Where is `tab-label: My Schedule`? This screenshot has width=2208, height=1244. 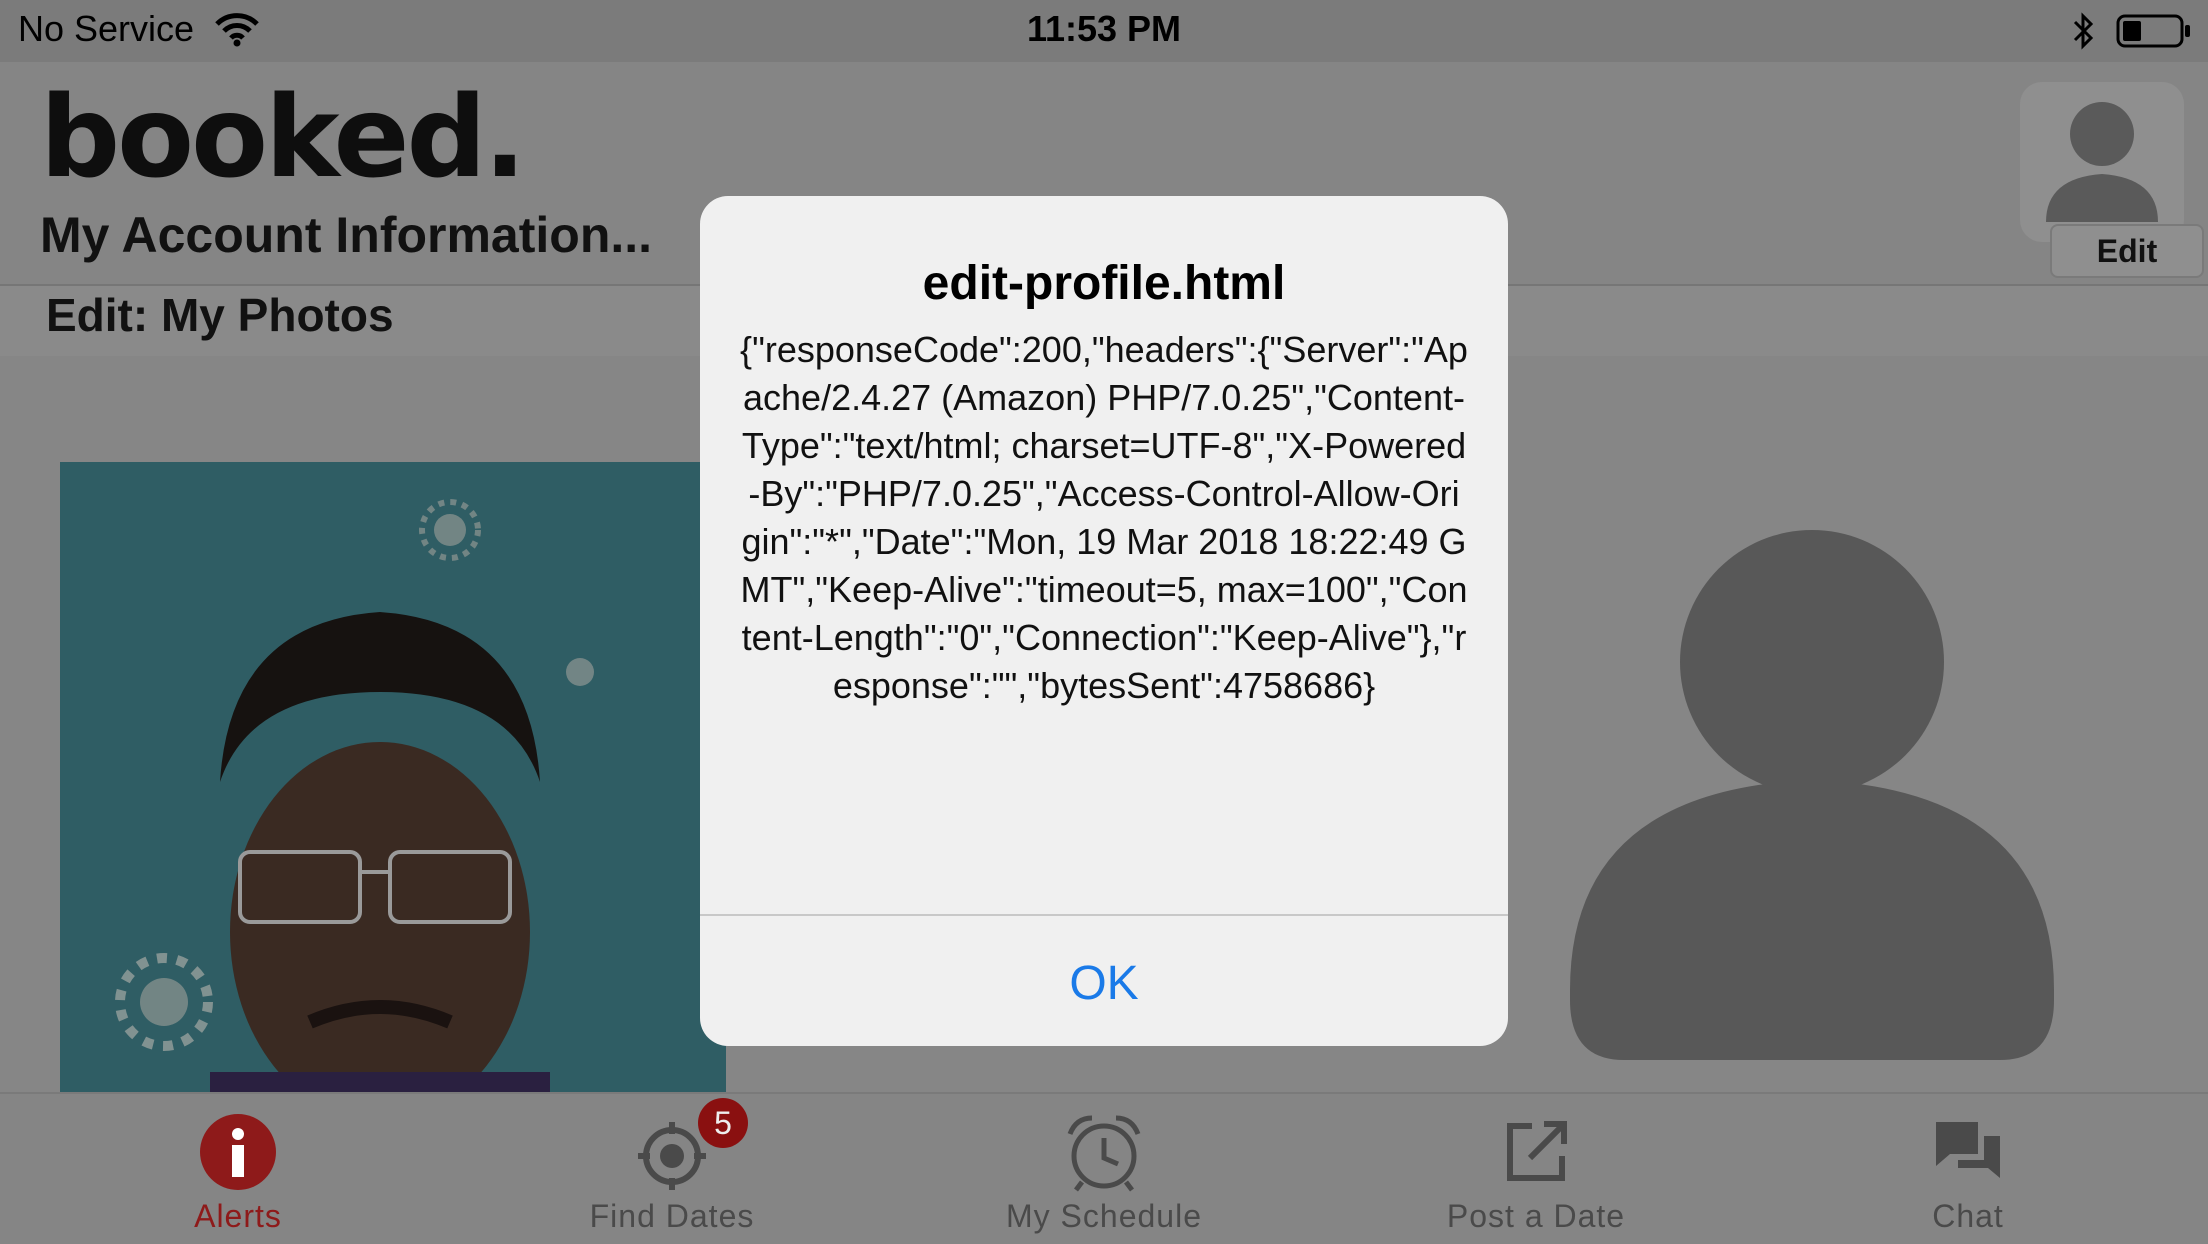
tab-label: My Schedule is located at coordinates (1104, 1216).